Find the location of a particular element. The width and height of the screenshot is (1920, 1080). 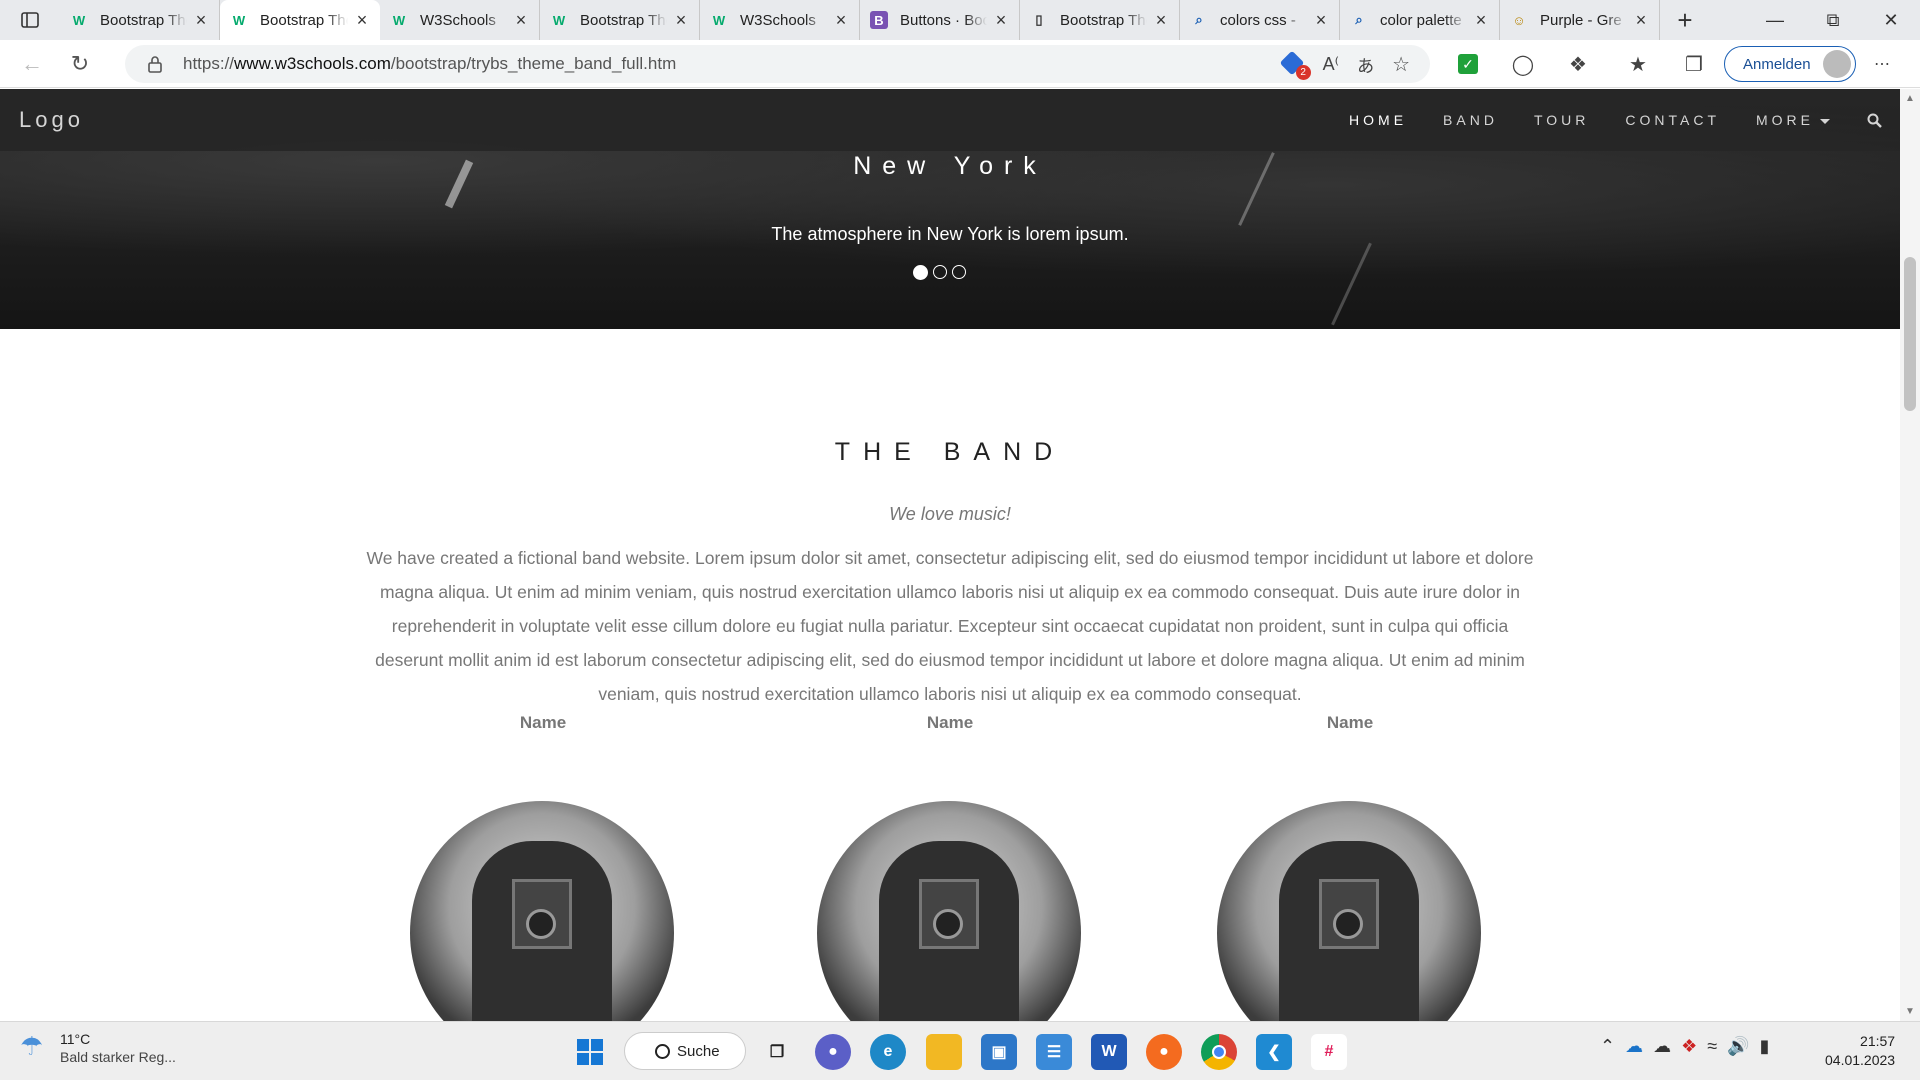

browser-tab: ⌕ color palette × is located at coordinates (1420, 20).